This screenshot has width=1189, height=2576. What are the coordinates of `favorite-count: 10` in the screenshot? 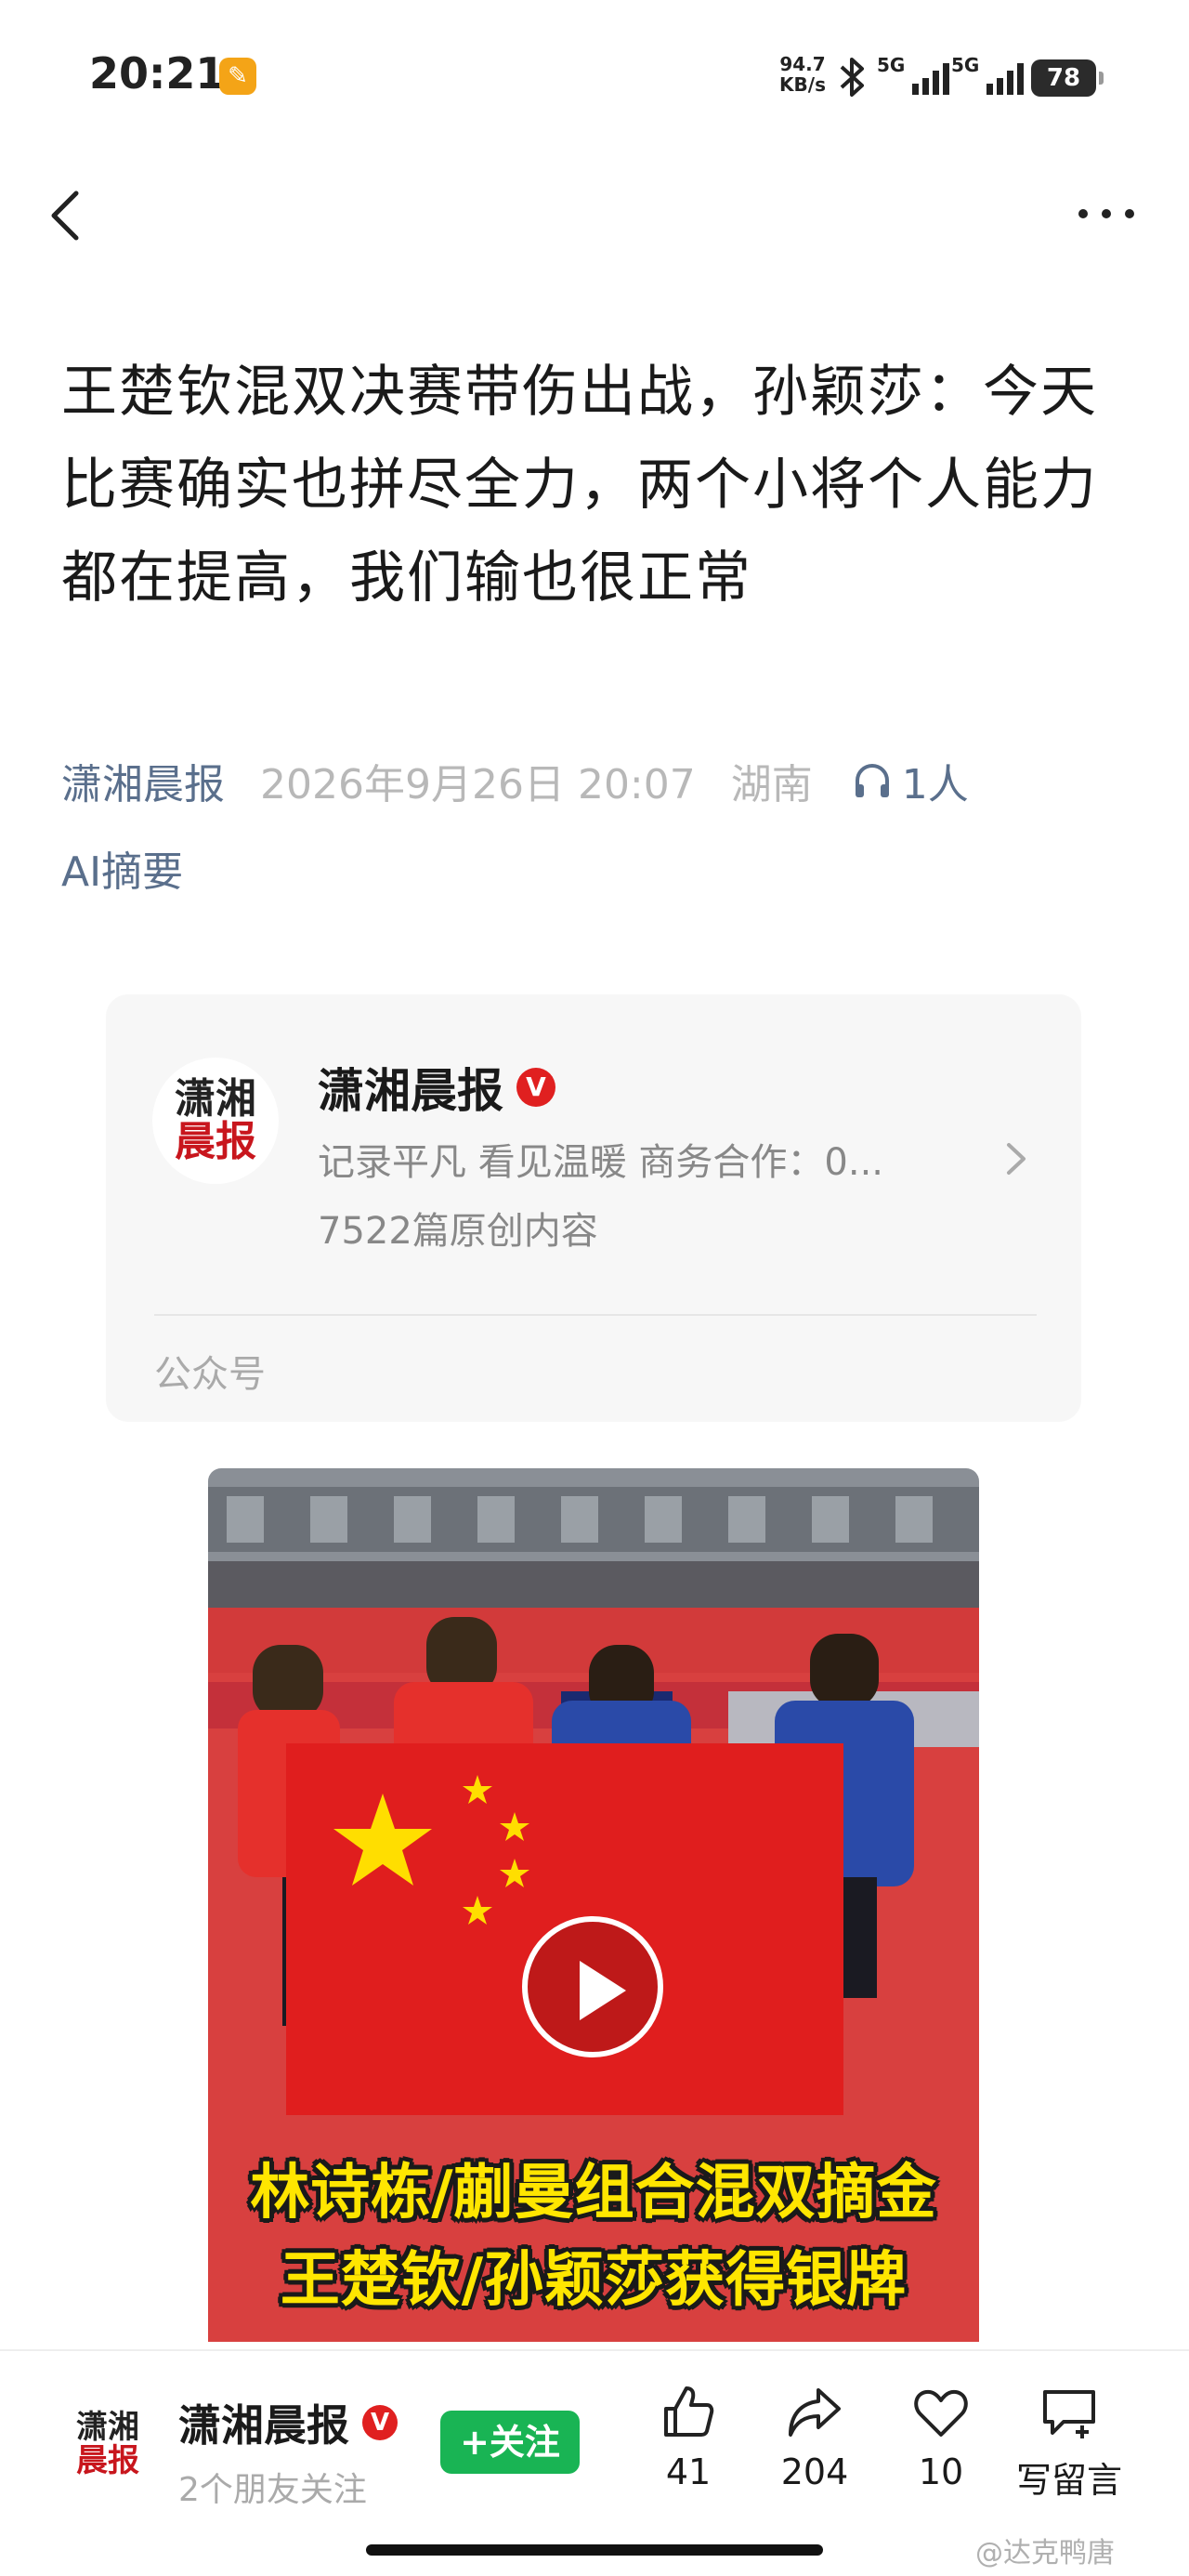 It's located at (941, 2471).